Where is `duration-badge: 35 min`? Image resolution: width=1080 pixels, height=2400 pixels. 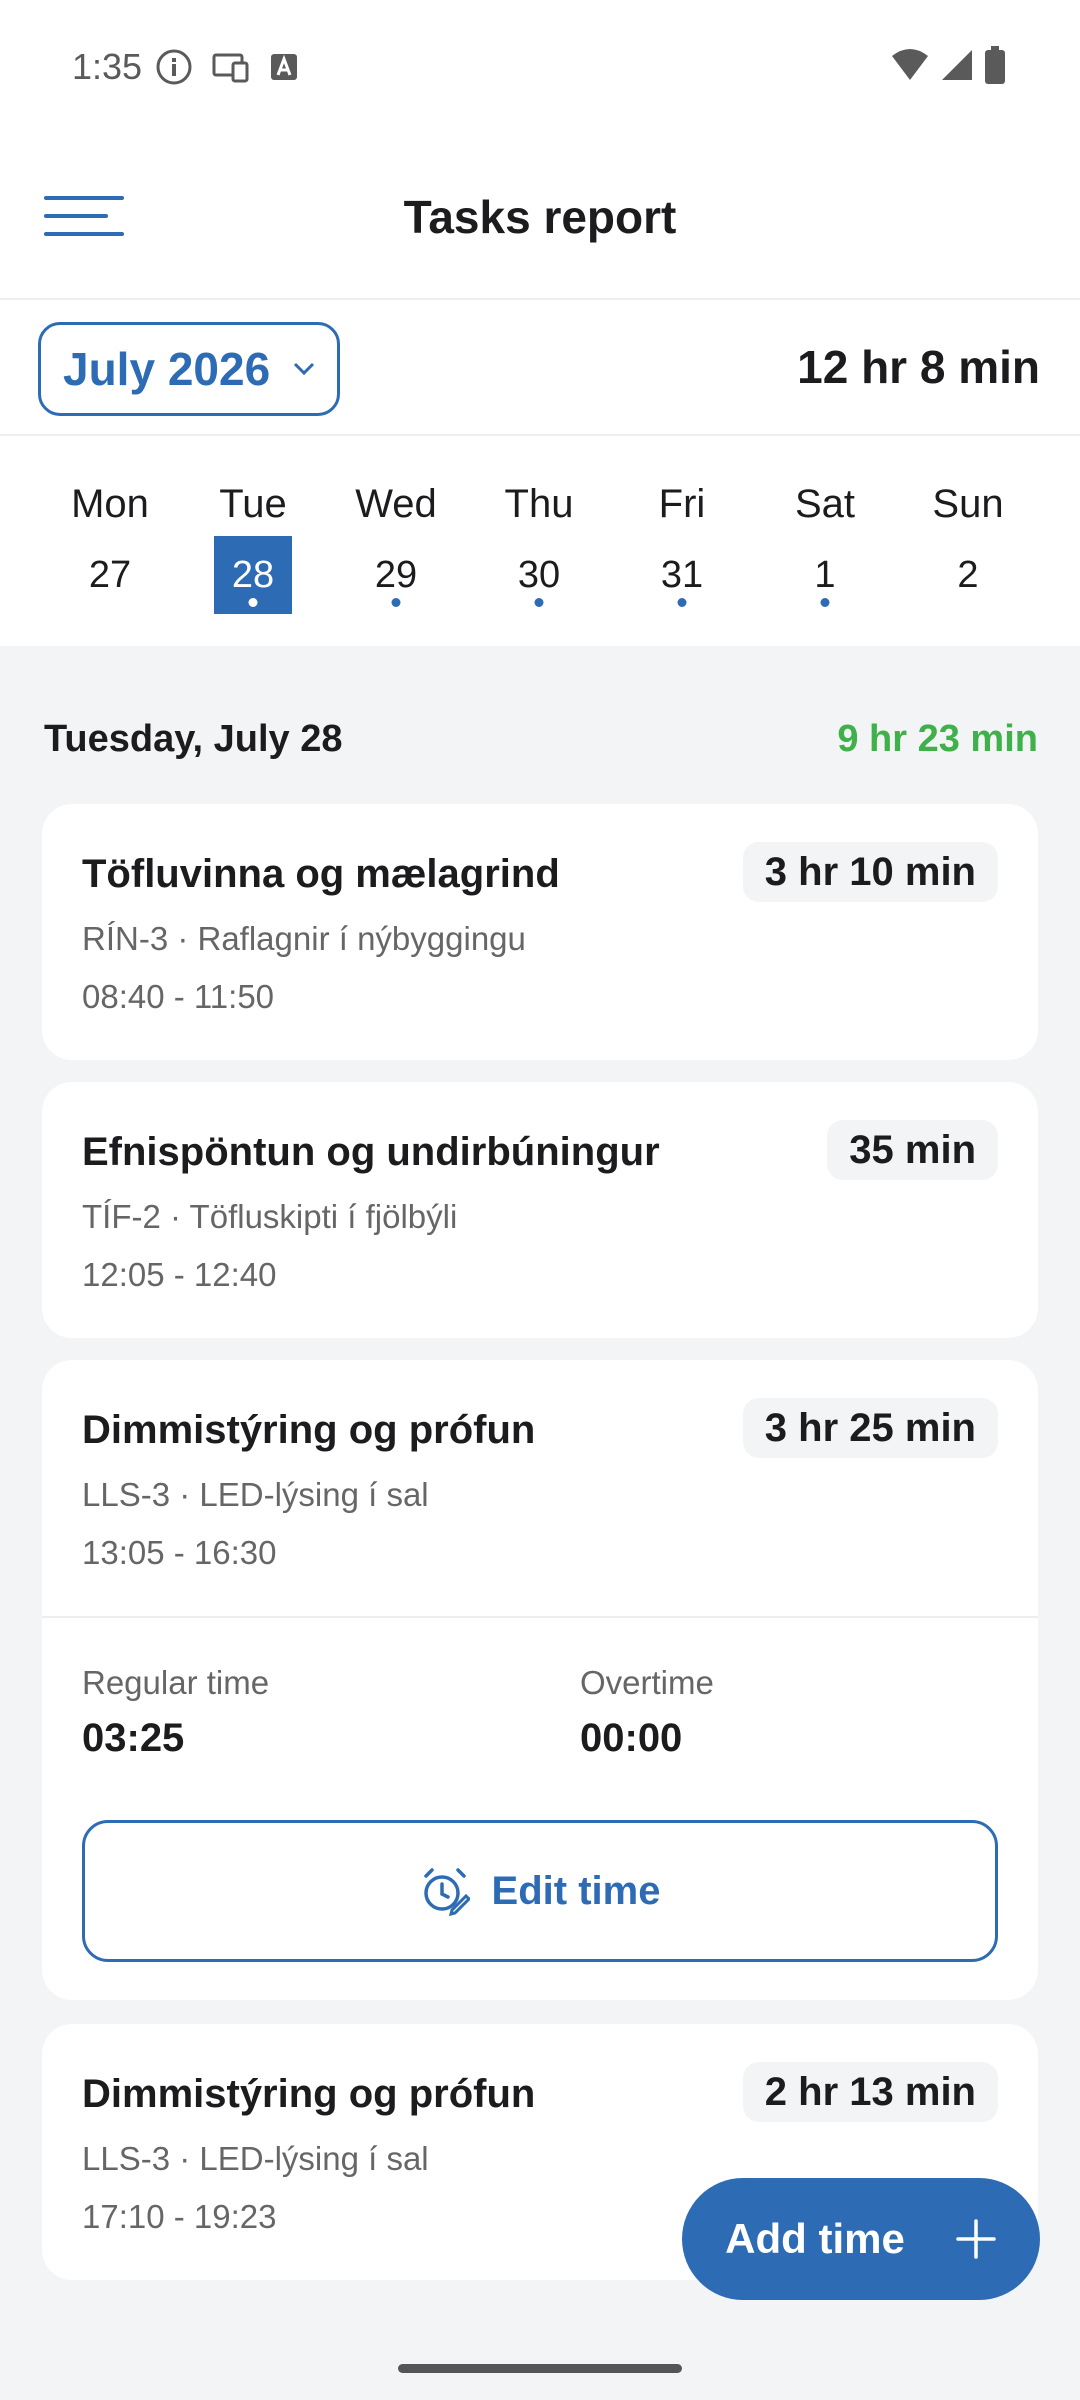
duration-badge: 35 min is located at coordinates (912, 1150).